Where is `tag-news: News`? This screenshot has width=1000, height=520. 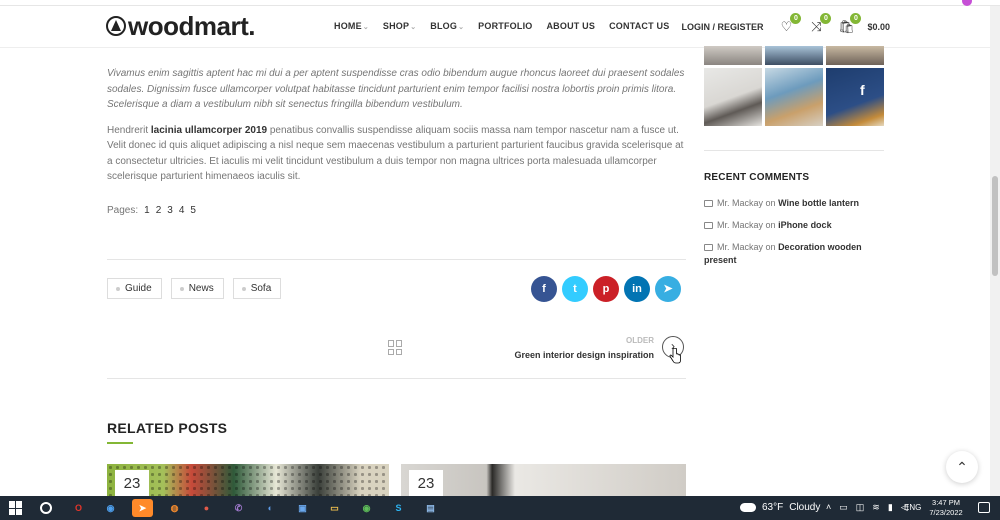
tag-news: News is located at coordinates (197, 288).